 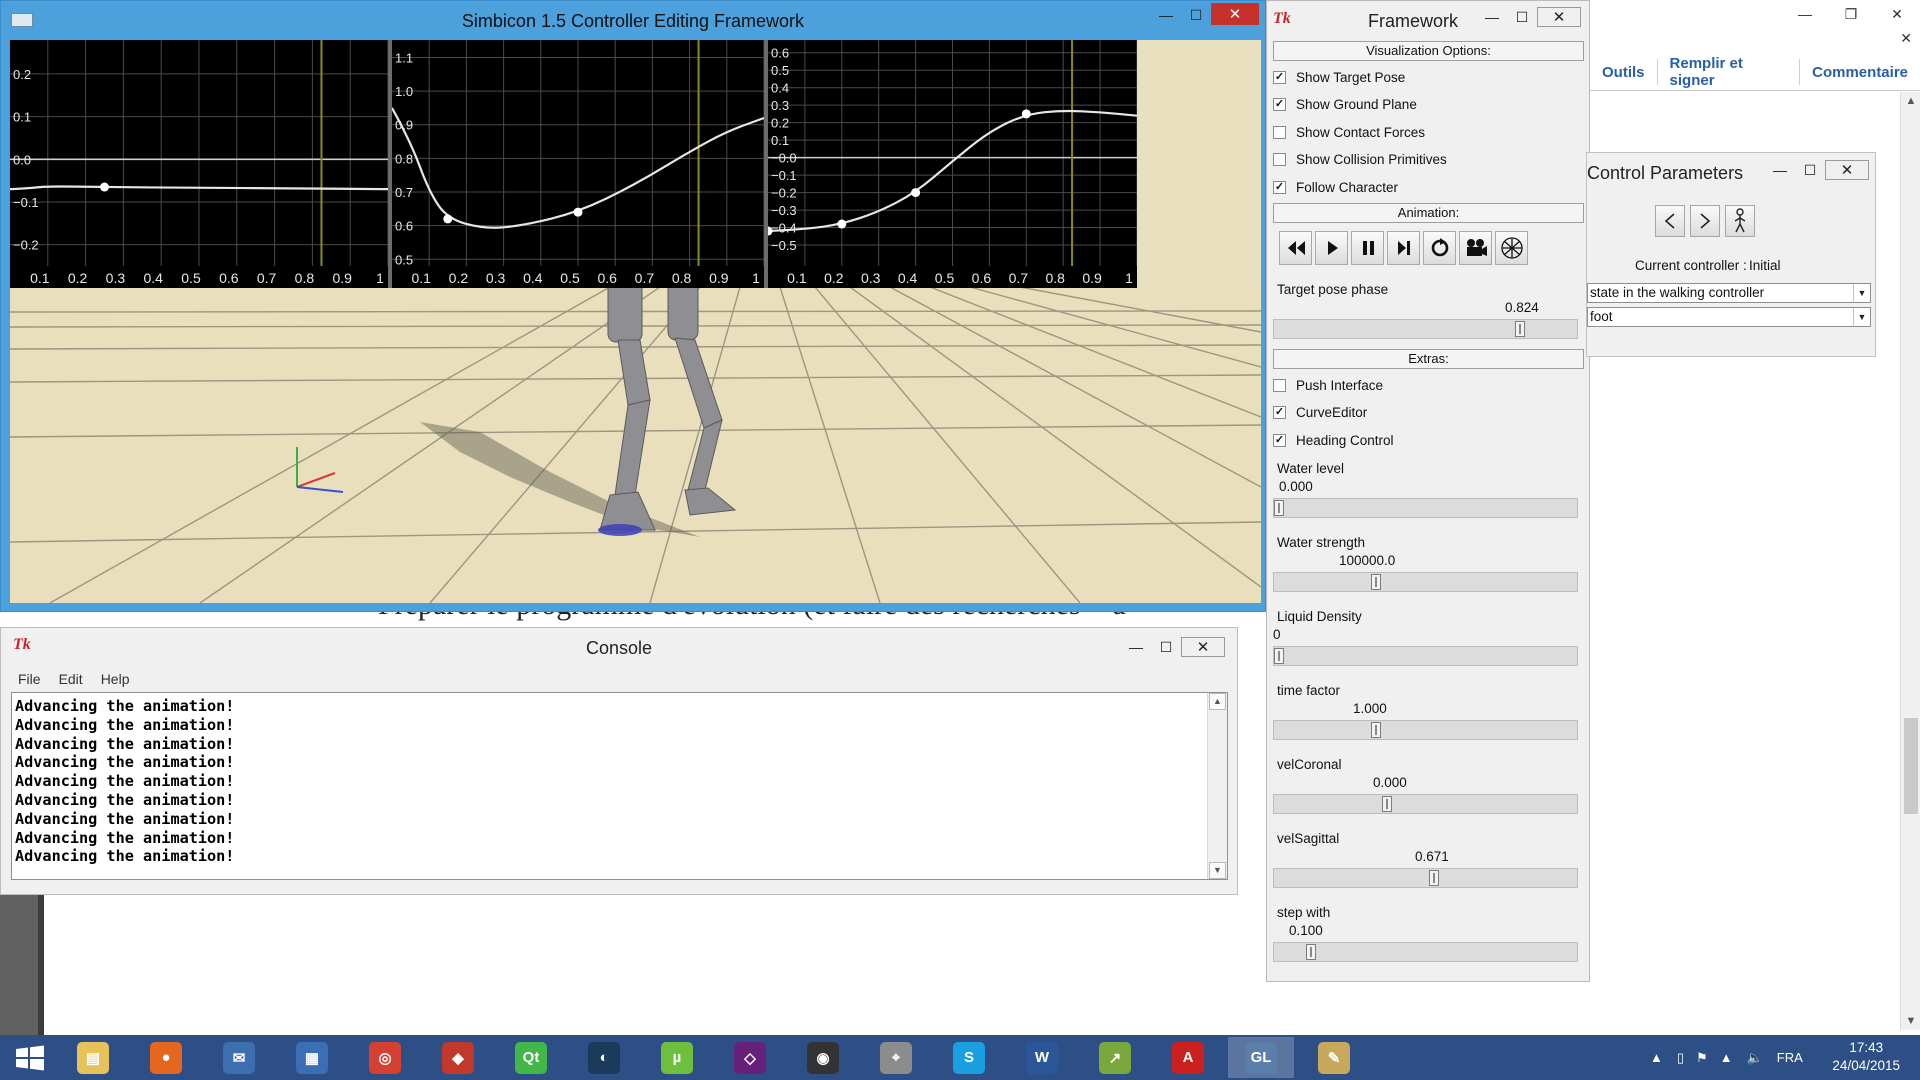 I want to click on toolbar-commentaire: Commentaire, so click(x=1859, y=72).